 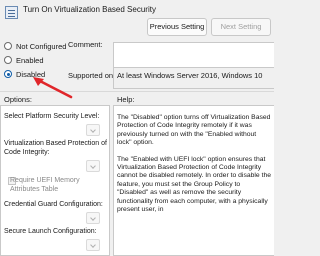 What do you see at coordinates (52, 116) in the screenshot?
I see `platform-security-label: Select Platform Security Level:` at bounding box center [52, 116].